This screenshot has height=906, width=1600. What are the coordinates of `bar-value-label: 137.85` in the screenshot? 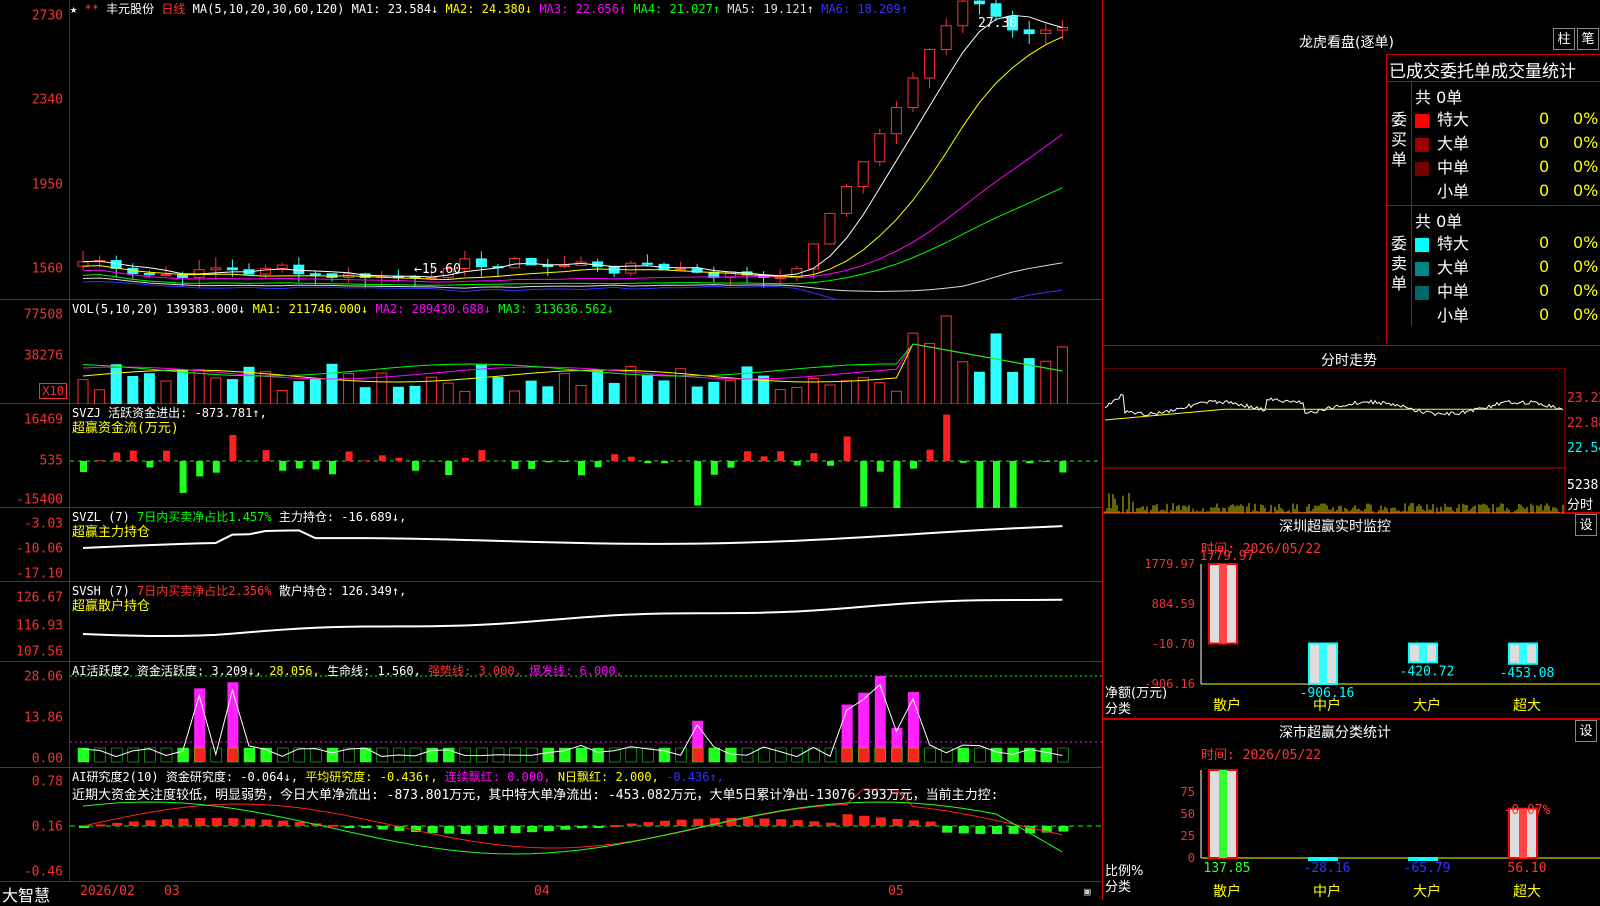 It's located at (1227, 868).